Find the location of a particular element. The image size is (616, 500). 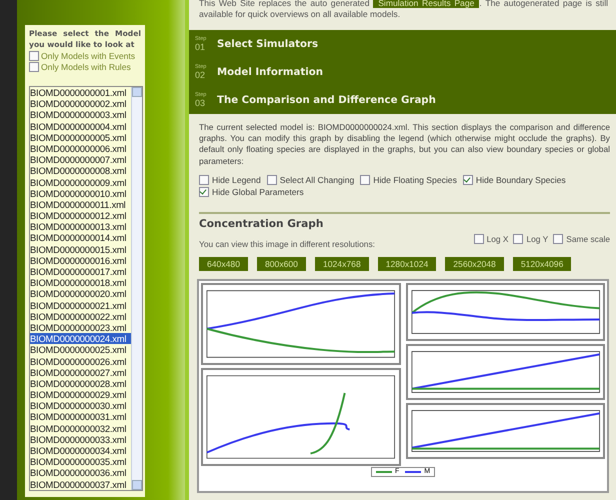

list-item: BIOMD0000000008.xml is located at coordinates (80, 170).